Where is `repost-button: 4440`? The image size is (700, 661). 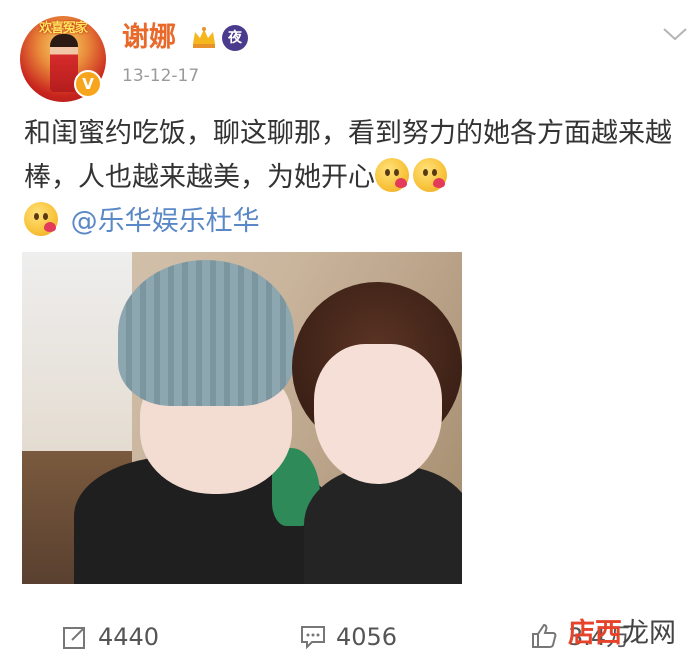 repost-button: 4440 is located at coordinates (110, 637).